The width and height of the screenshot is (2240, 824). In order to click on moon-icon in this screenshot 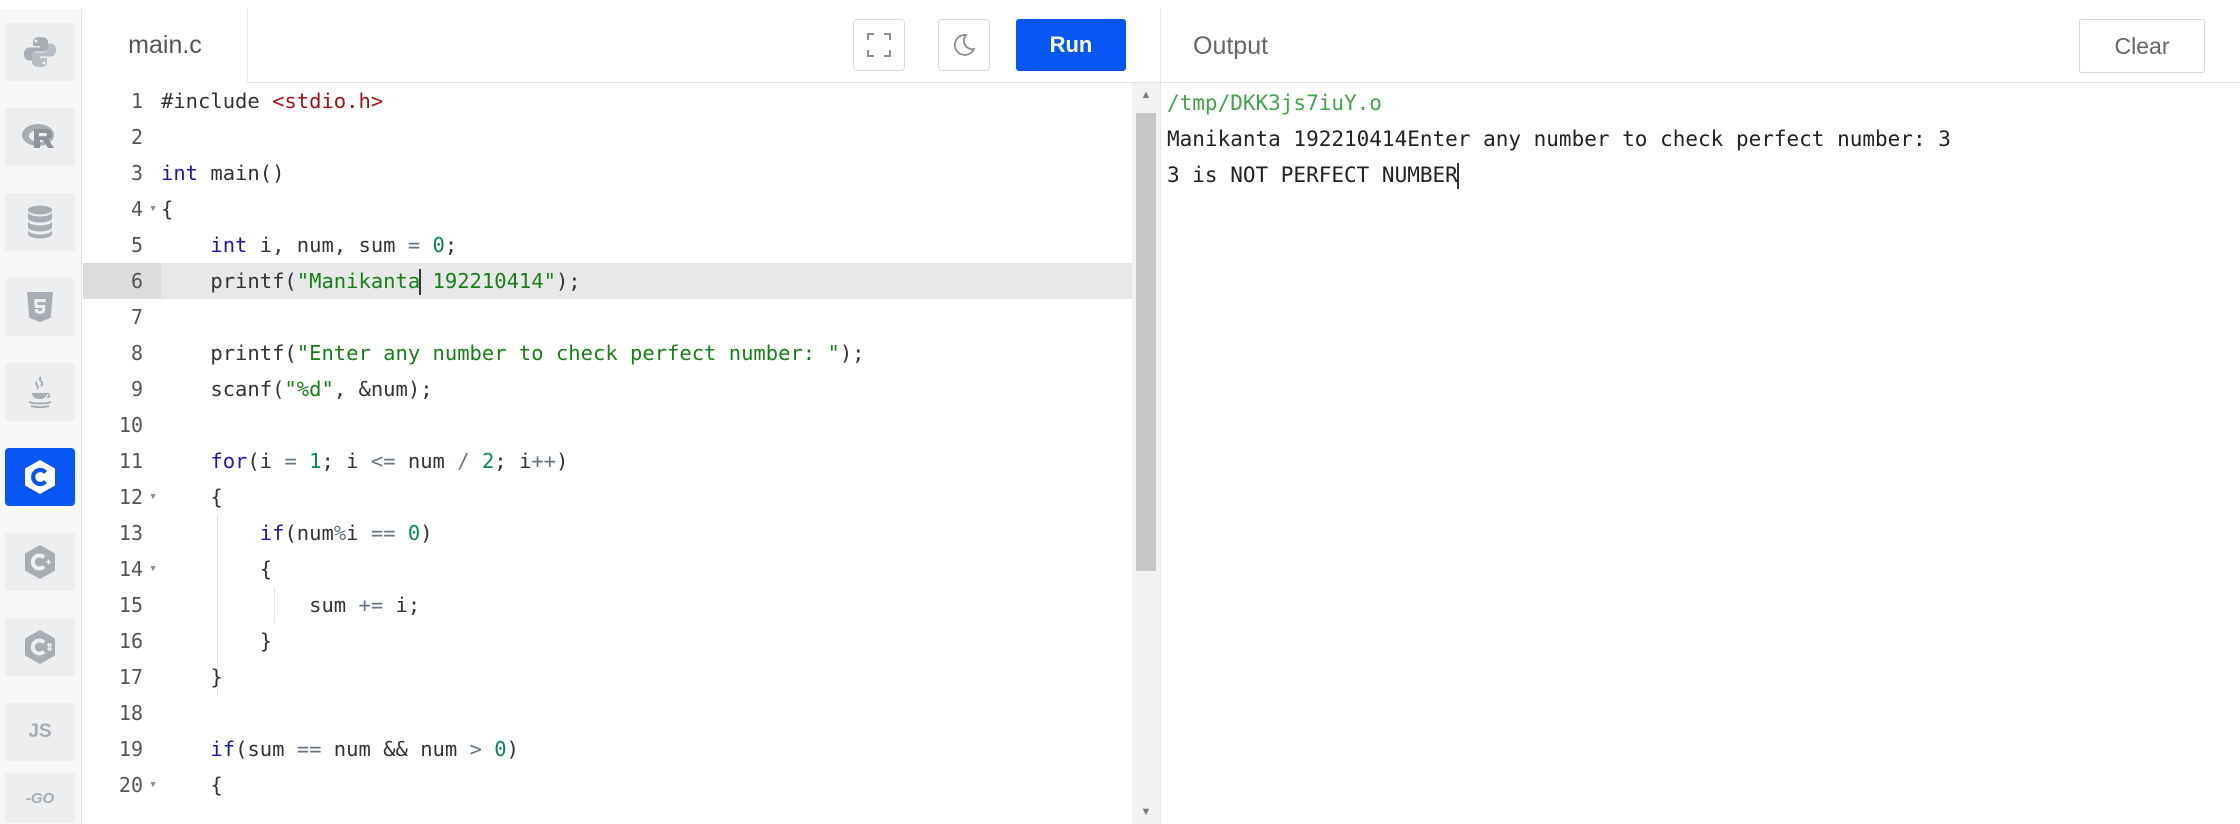, I will do `click(965, 45)`.